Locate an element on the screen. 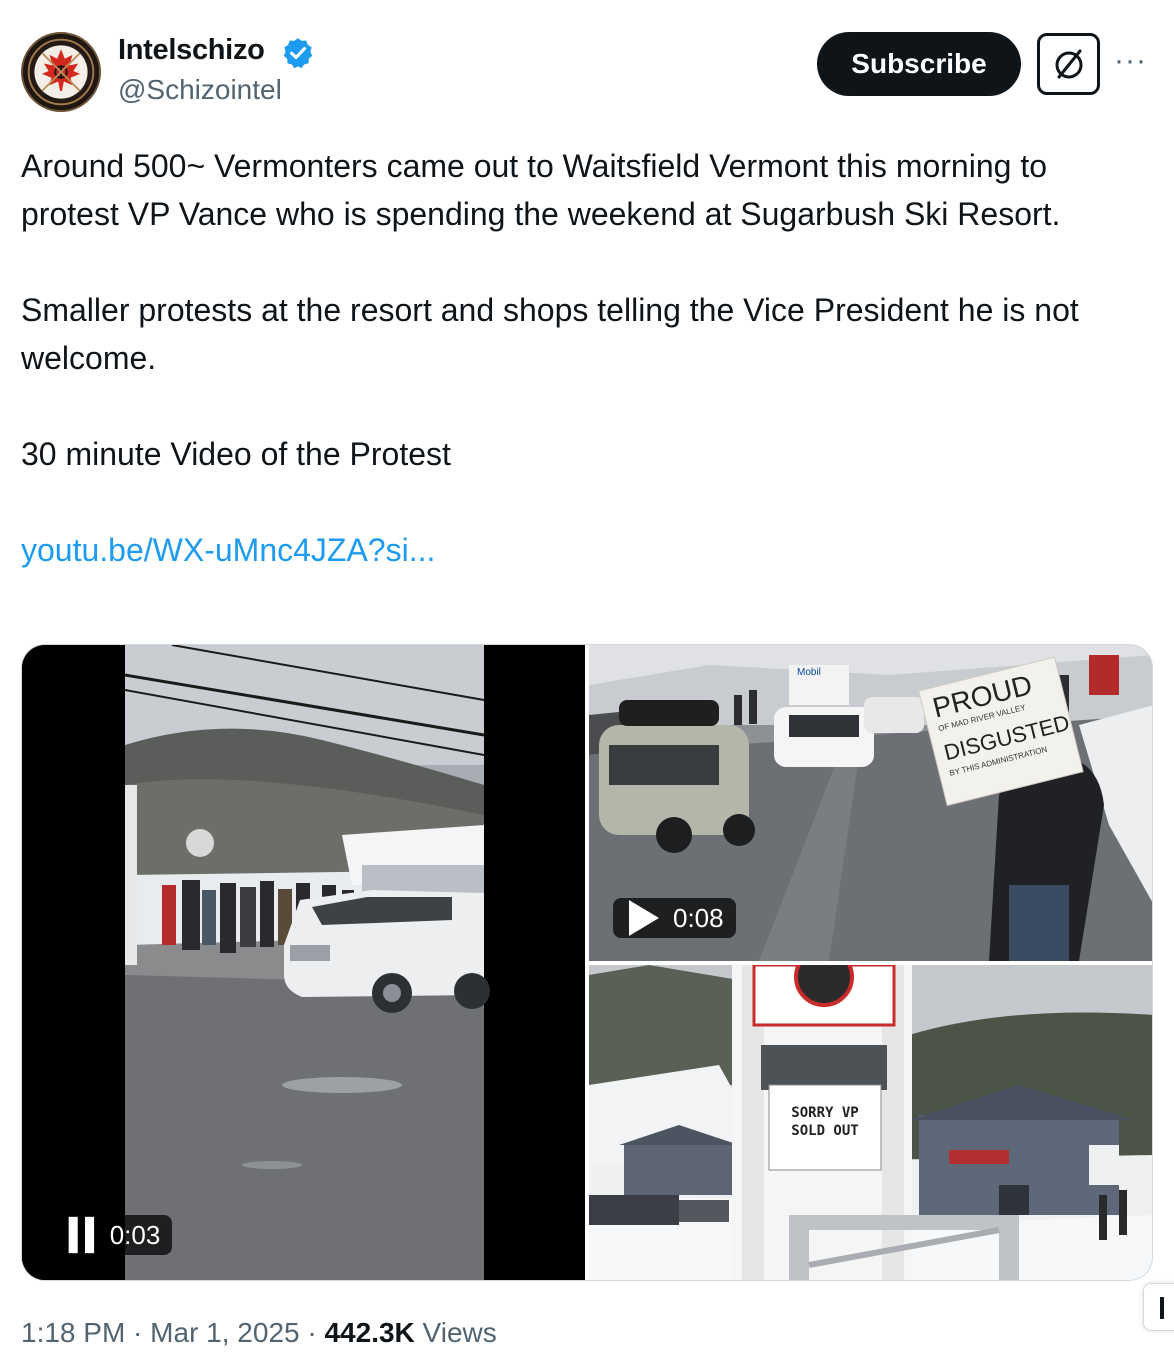  tweet-paragraph: 30 minute Video of the Protest is located at coordinates (236, 454).